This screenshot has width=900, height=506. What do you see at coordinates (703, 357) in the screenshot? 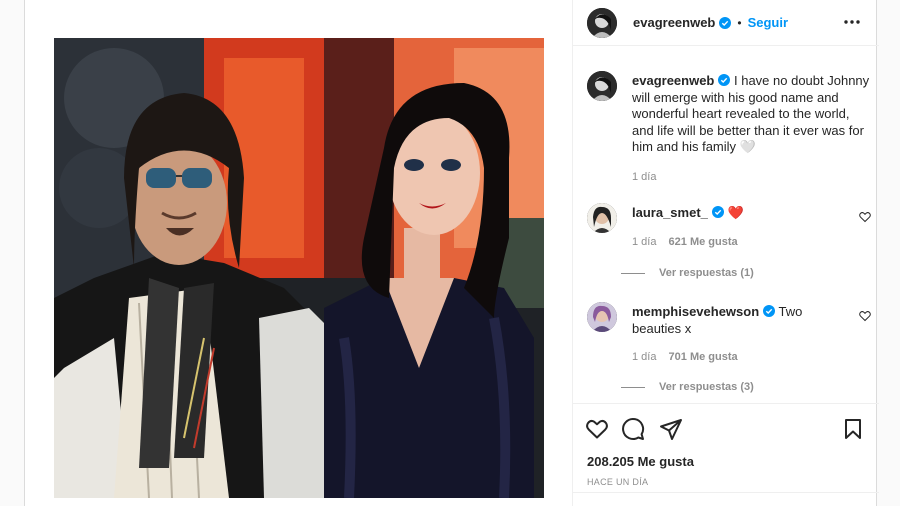
I see `comment-likes: 701 Me gusta` at bounding box center [703, 357].